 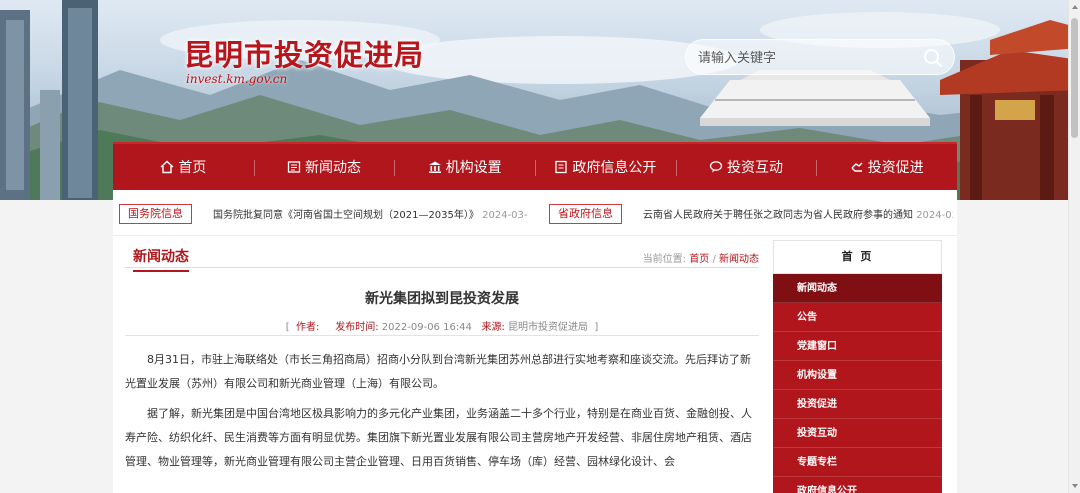 What do you see at coordinates (755, 168) in the screenshot?
I see `nav-label: 投资互动` at bounding box center [755, 168].